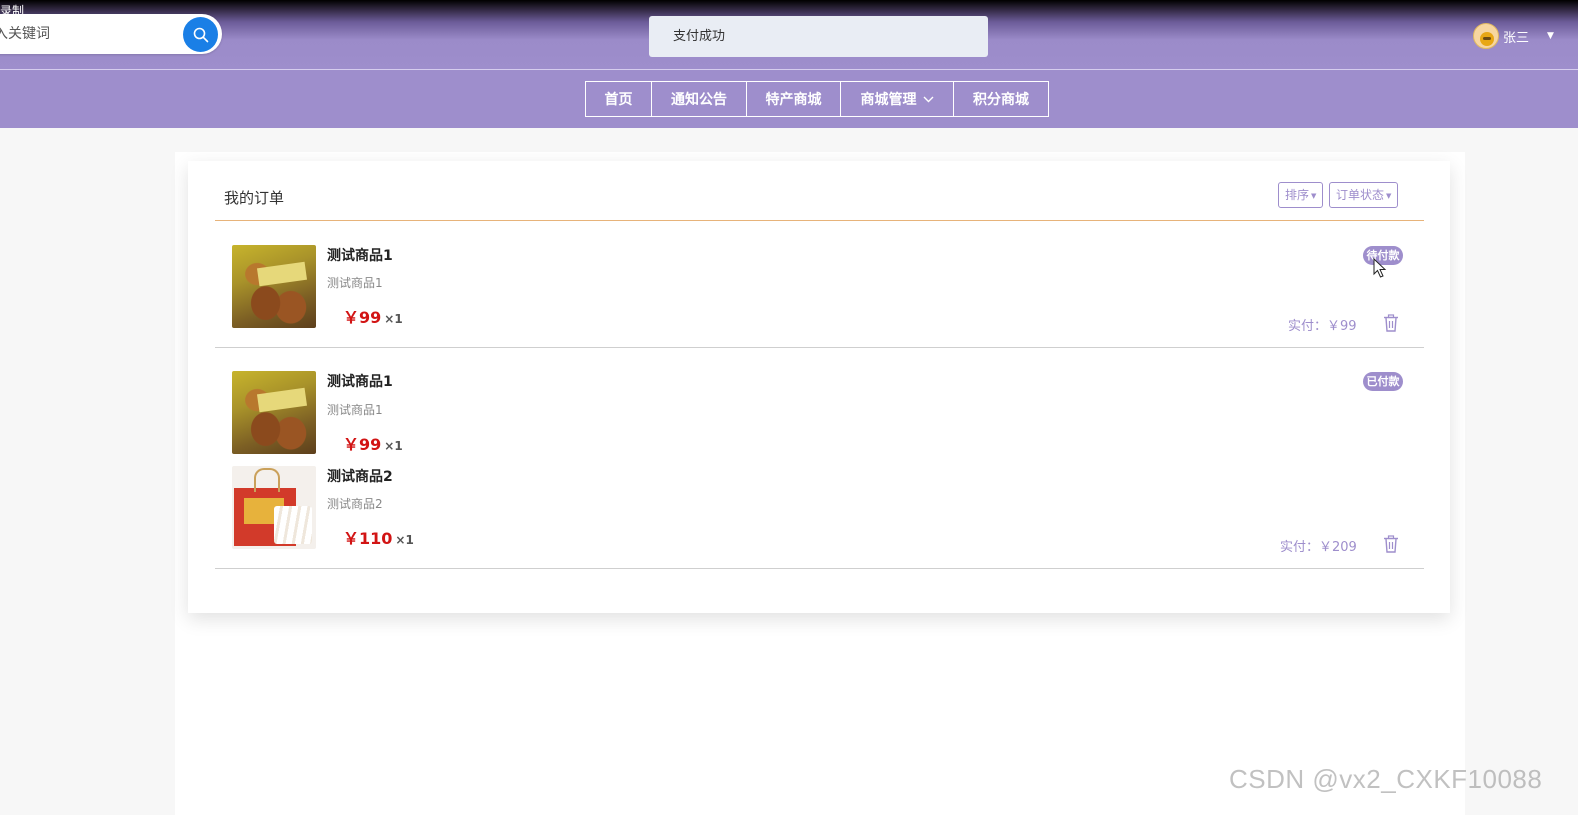  What do you see at coordinates (254, 198) in the screenshot?
I see `page-title: 我的订单` at bounding box center [254, 198].